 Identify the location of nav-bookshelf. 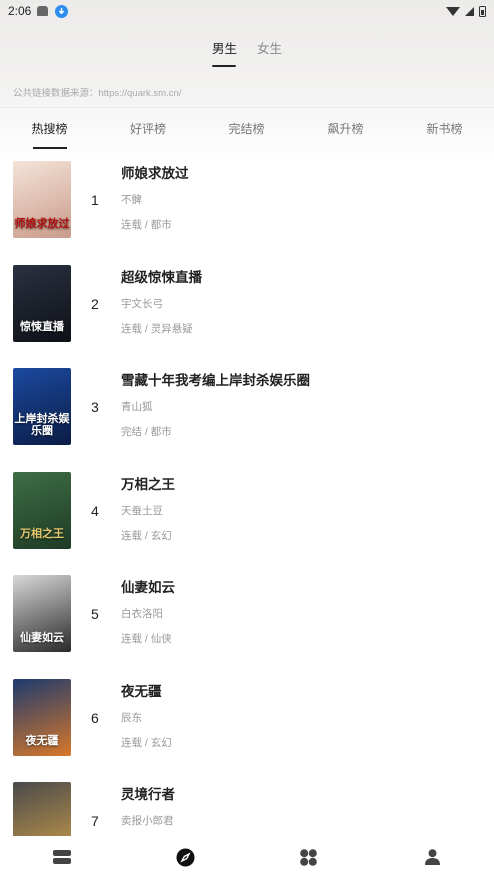
(62, 857).